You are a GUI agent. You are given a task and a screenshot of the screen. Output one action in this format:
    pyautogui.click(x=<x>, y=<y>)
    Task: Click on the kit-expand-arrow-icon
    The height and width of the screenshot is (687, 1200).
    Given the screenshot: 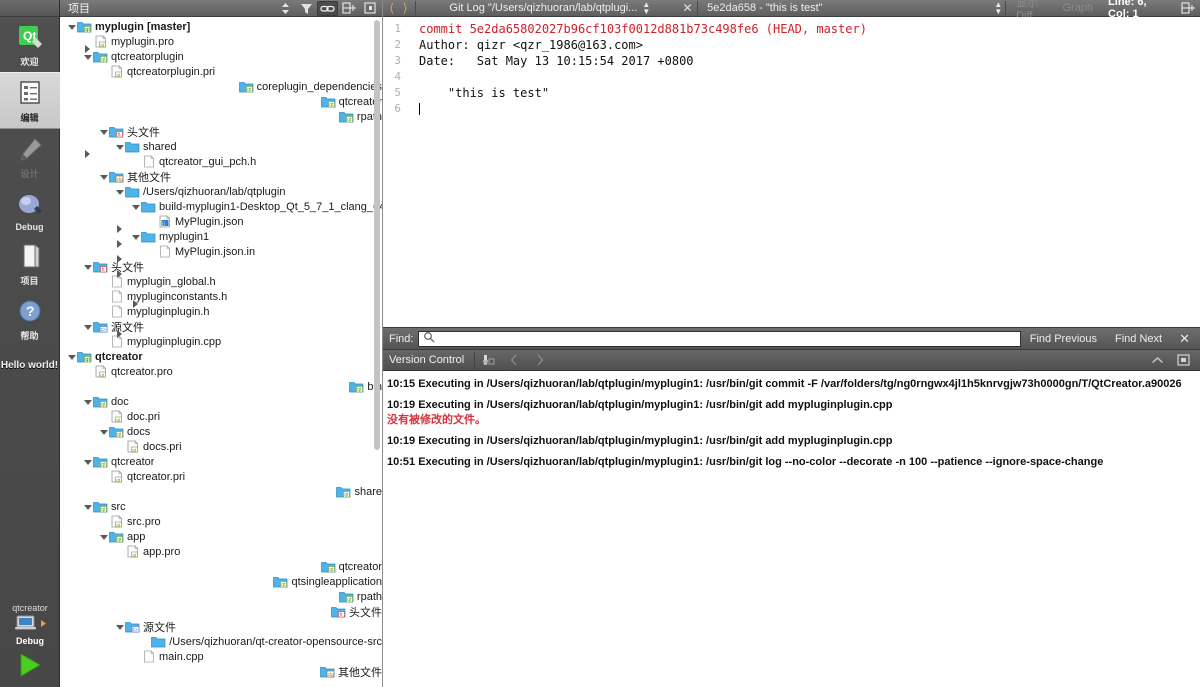 What is the action you would take?
    pyautogui.click(x=43, y=625)
    